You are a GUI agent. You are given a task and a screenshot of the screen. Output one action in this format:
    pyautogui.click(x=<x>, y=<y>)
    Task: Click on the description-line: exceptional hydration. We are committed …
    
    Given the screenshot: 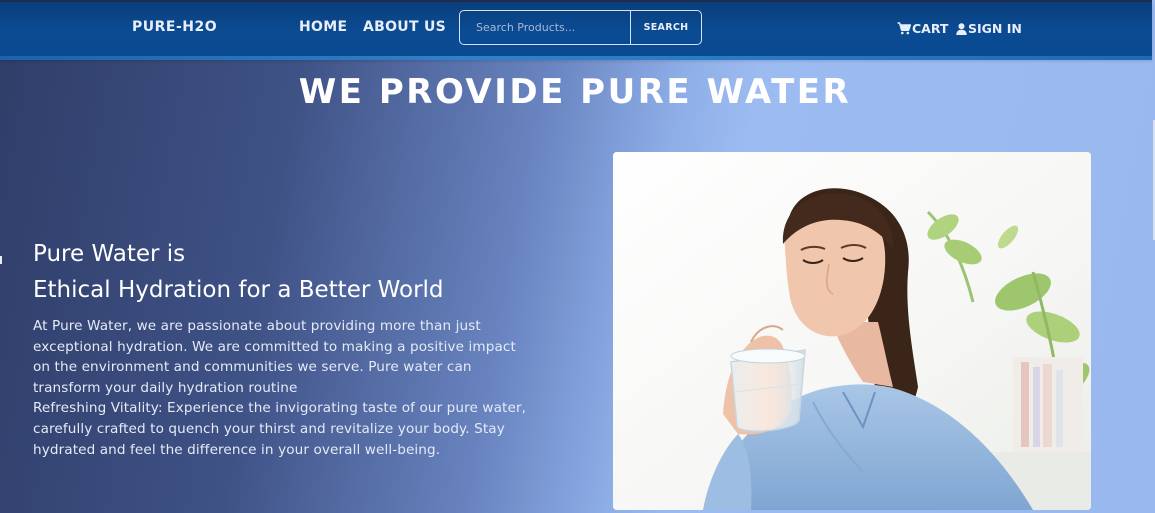 What is the action you would take?
    pyautogui.click(x=274, y=346)
    